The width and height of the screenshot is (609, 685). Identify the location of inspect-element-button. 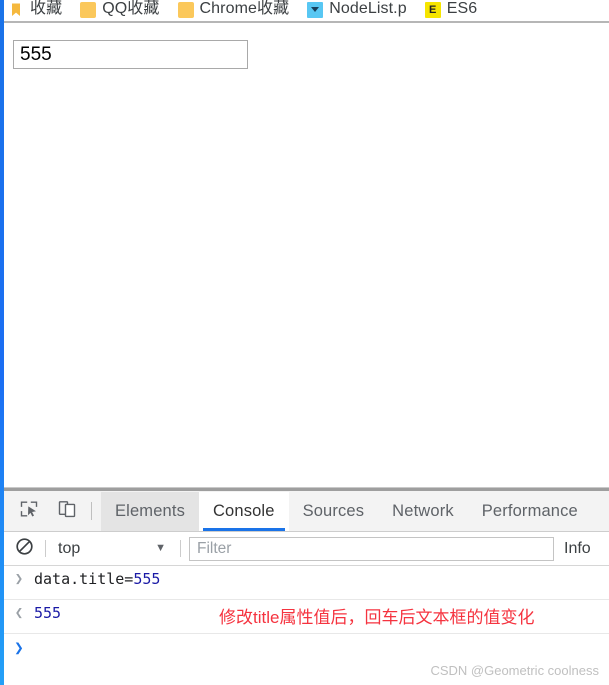
(29, 511).